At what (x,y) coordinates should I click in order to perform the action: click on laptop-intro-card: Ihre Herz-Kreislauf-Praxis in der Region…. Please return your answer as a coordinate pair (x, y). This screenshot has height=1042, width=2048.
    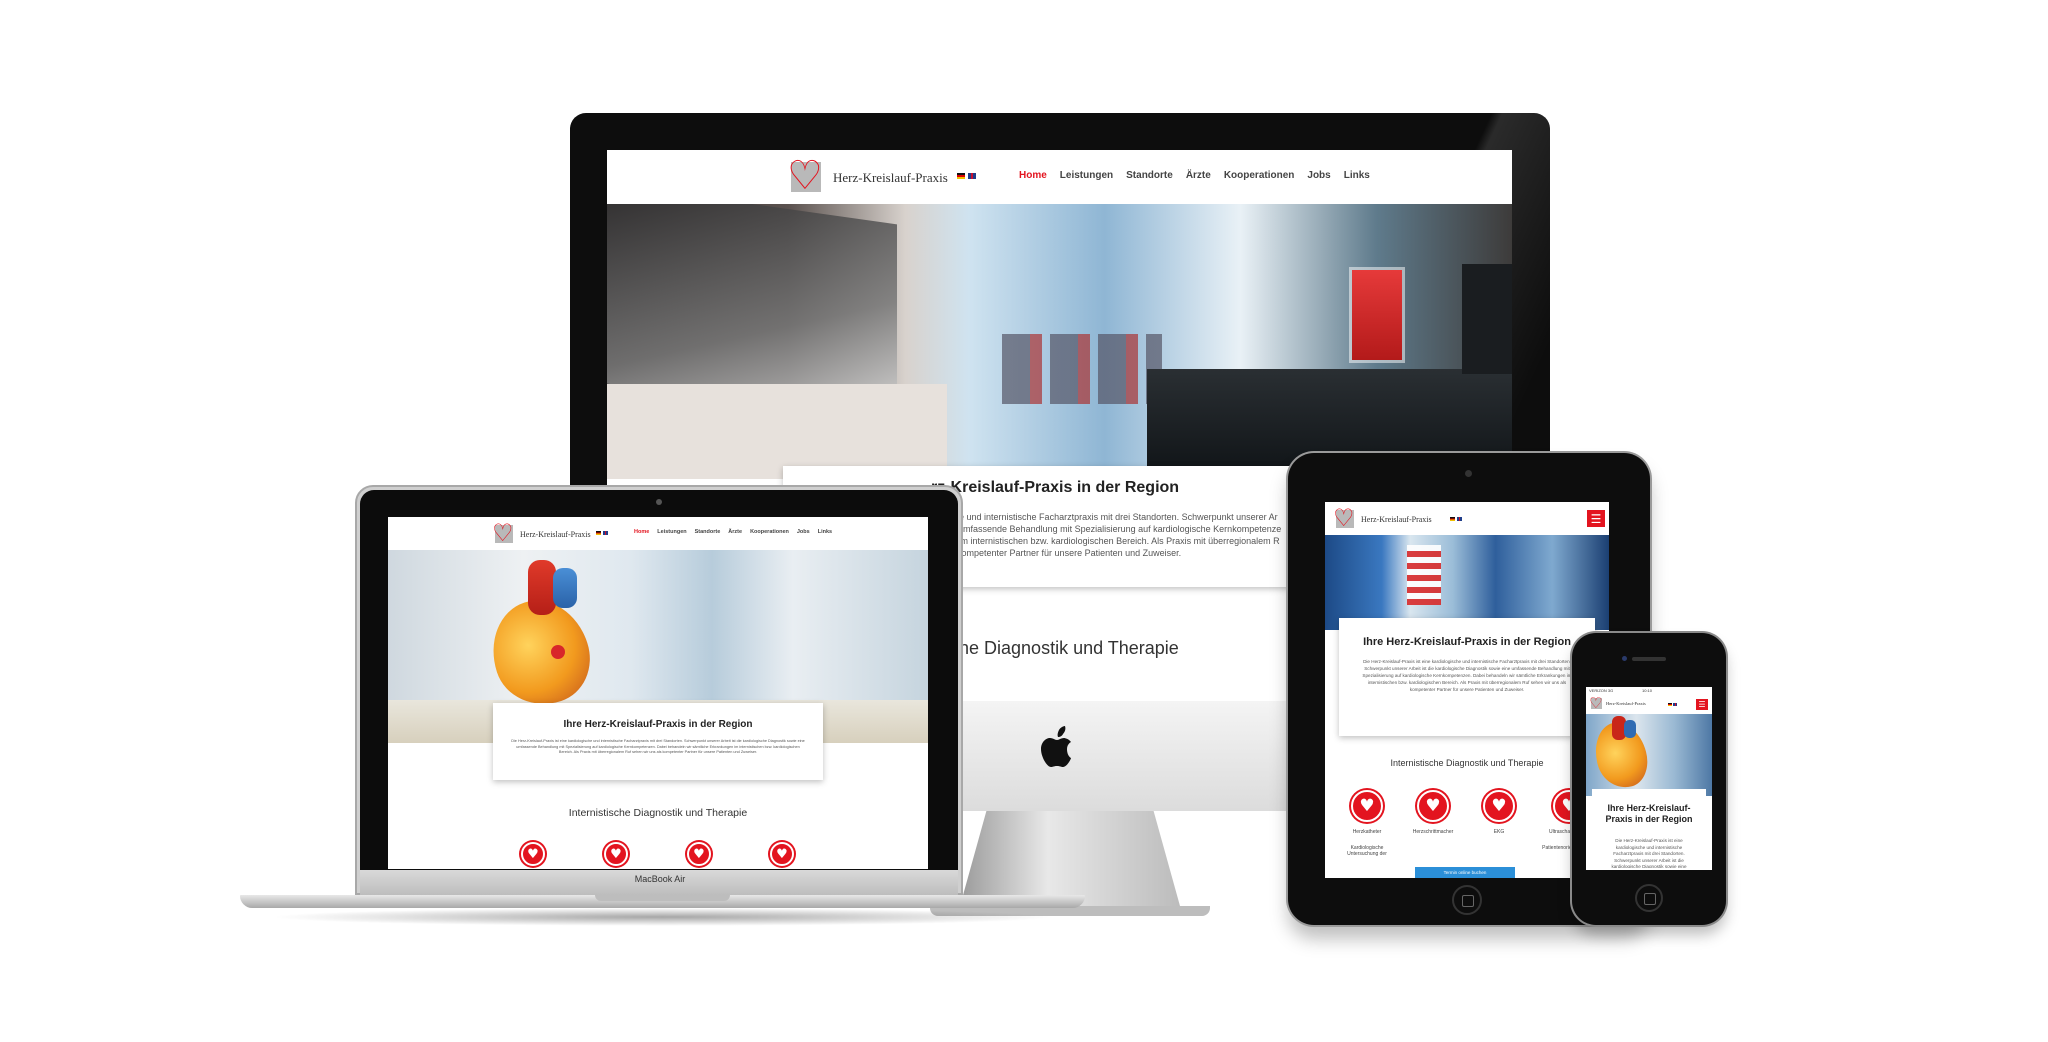
    Looking at the image, I should click on (658, 741).